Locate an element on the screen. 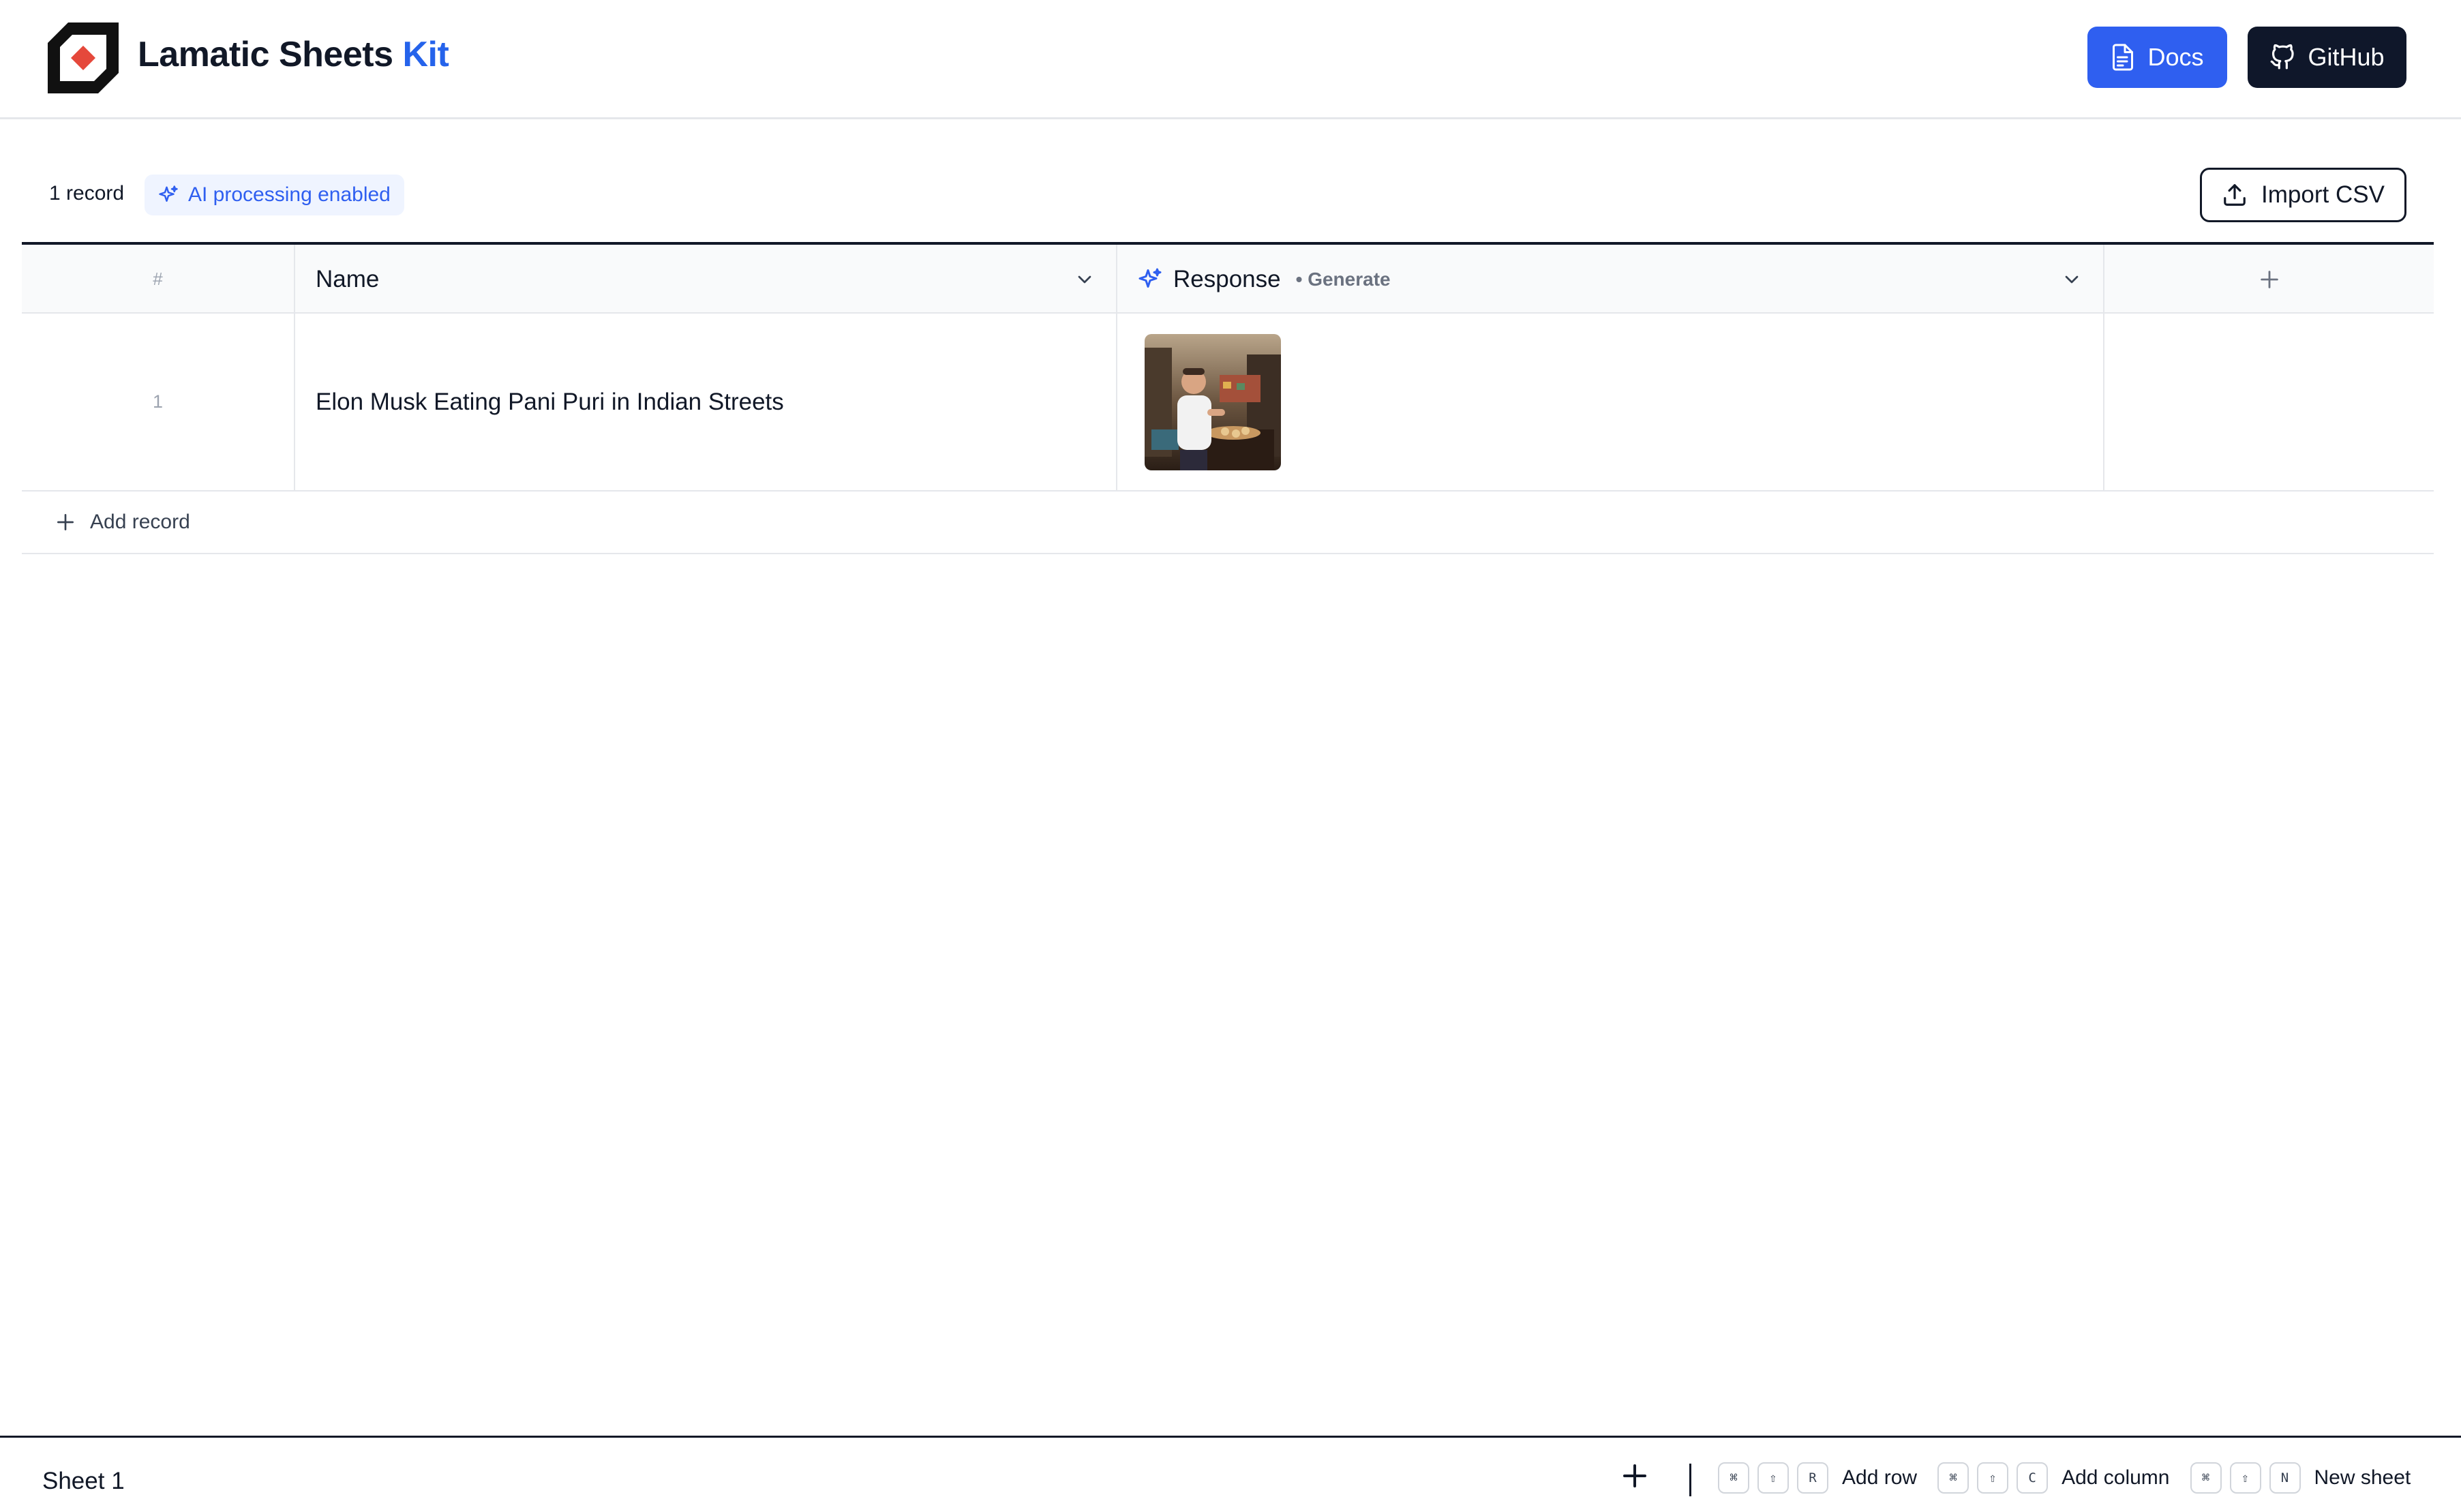  table-header: # Name Response • Generate is located at coordinates (1228, 278).